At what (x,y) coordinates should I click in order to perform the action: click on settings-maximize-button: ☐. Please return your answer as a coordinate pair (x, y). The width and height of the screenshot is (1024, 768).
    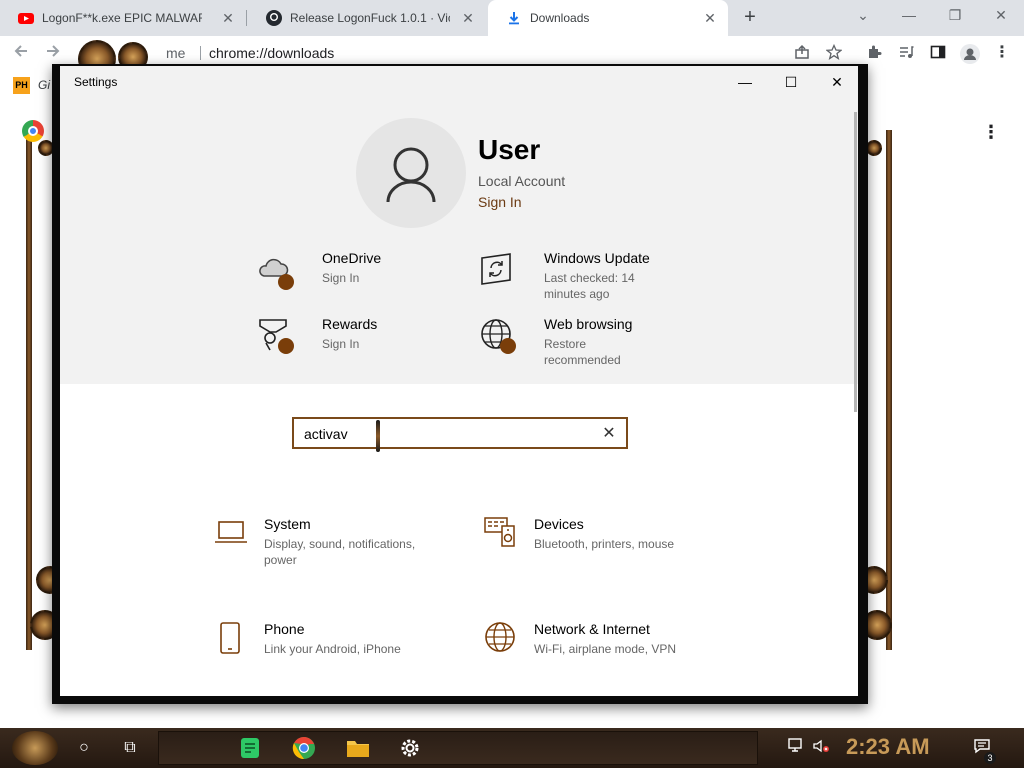
    Looking at the image, I should click on (791, 82).